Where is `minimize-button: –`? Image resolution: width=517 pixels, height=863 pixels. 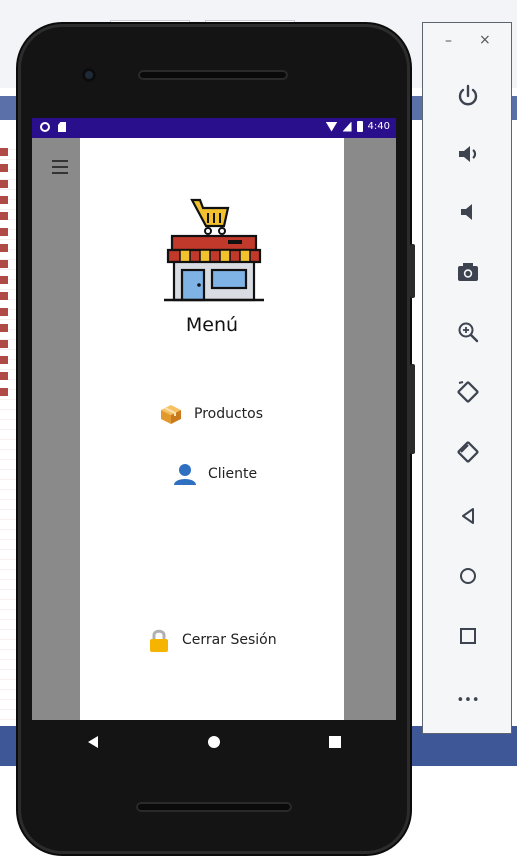
minimize-button: – is located at coordinates (448, 41).